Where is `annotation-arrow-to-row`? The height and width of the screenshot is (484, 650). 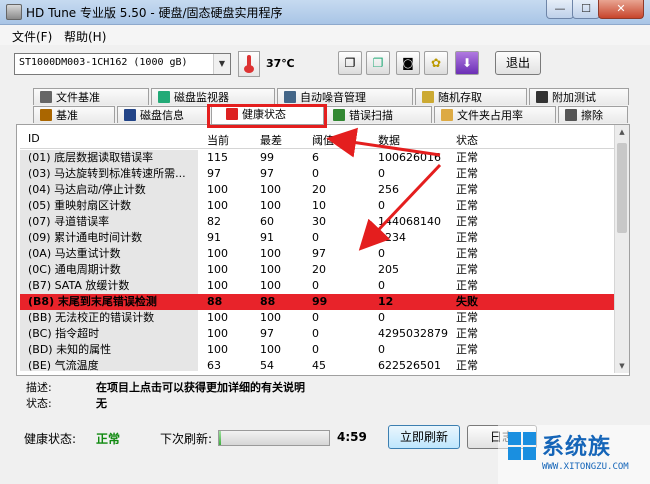 annotation-arrow-to-row is located at coordinates (400, 207).